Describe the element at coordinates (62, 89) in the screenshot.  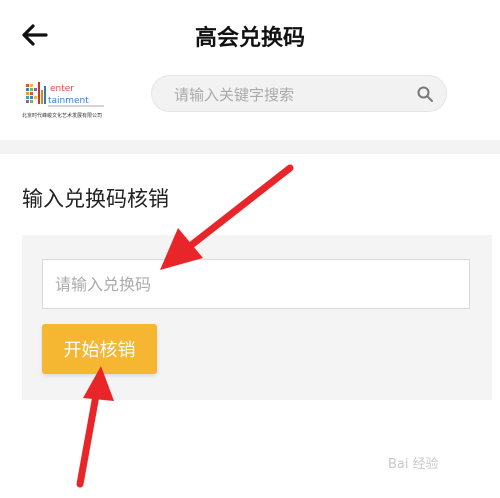
I see `svg-text: enter` at that location.